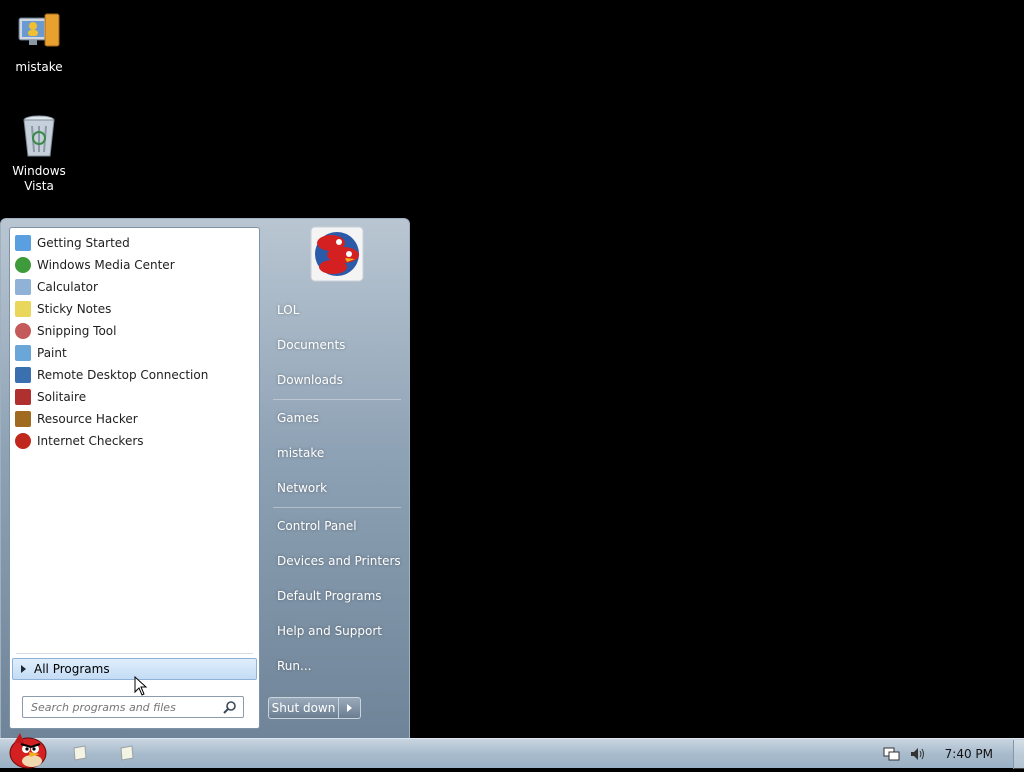 The image size is (1024, 772). What do you see at coordinates (303, 708) in the screenshot?
I see `shutdown-button: Shut down` at bounding box center [303, 708].